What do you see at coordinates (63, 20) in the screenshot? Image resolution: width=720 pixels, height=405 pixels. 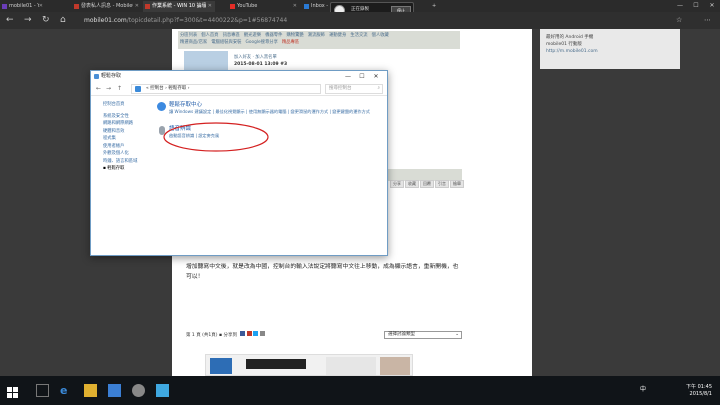 I see `home-icon: ⌂` at bounding box center [63, 20].